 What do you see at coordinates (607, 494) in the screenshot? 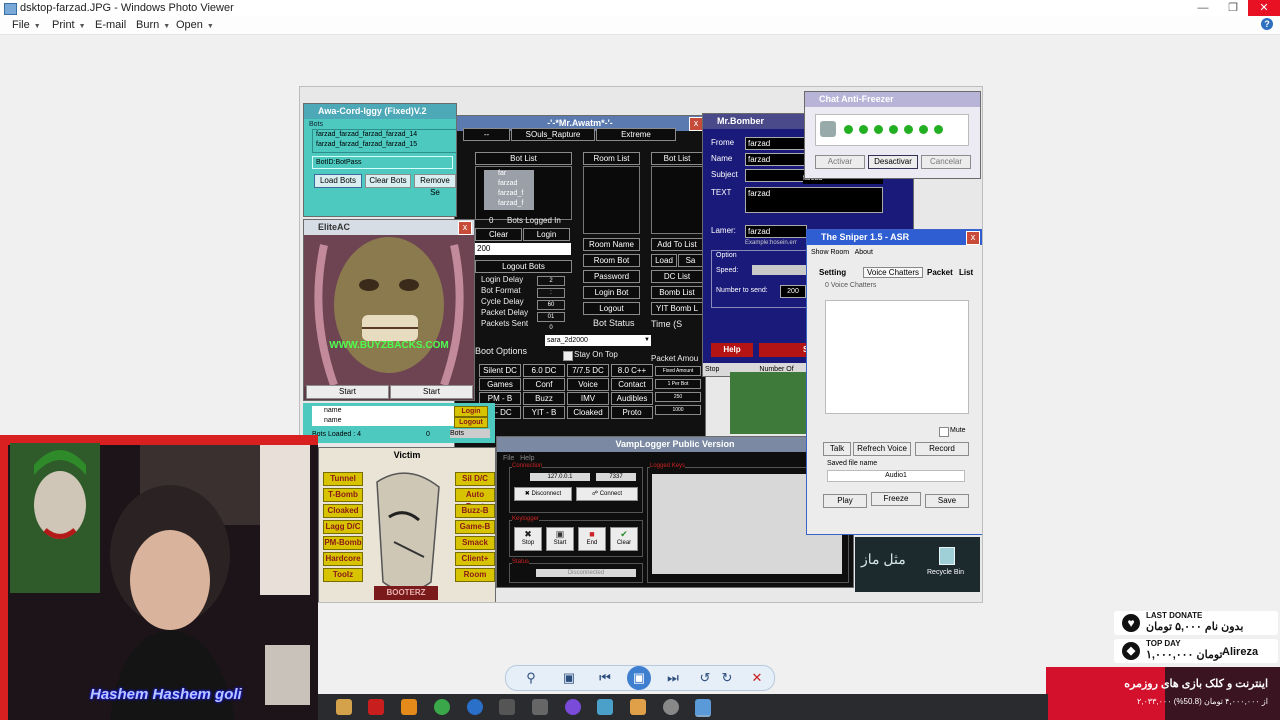
I see `connect-button: ☍ Connect` at bounding box center [607, 494].